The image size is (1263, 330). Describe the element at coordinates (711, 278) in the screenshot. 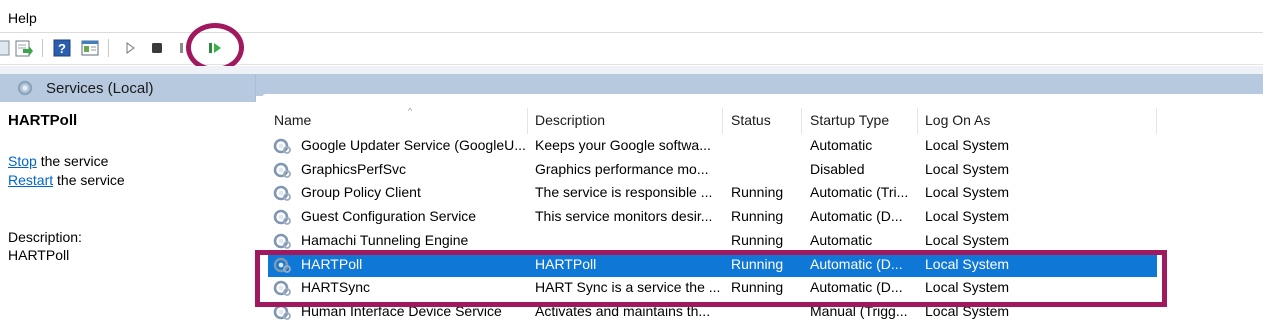

I see `hart-services-highlight` at that location.